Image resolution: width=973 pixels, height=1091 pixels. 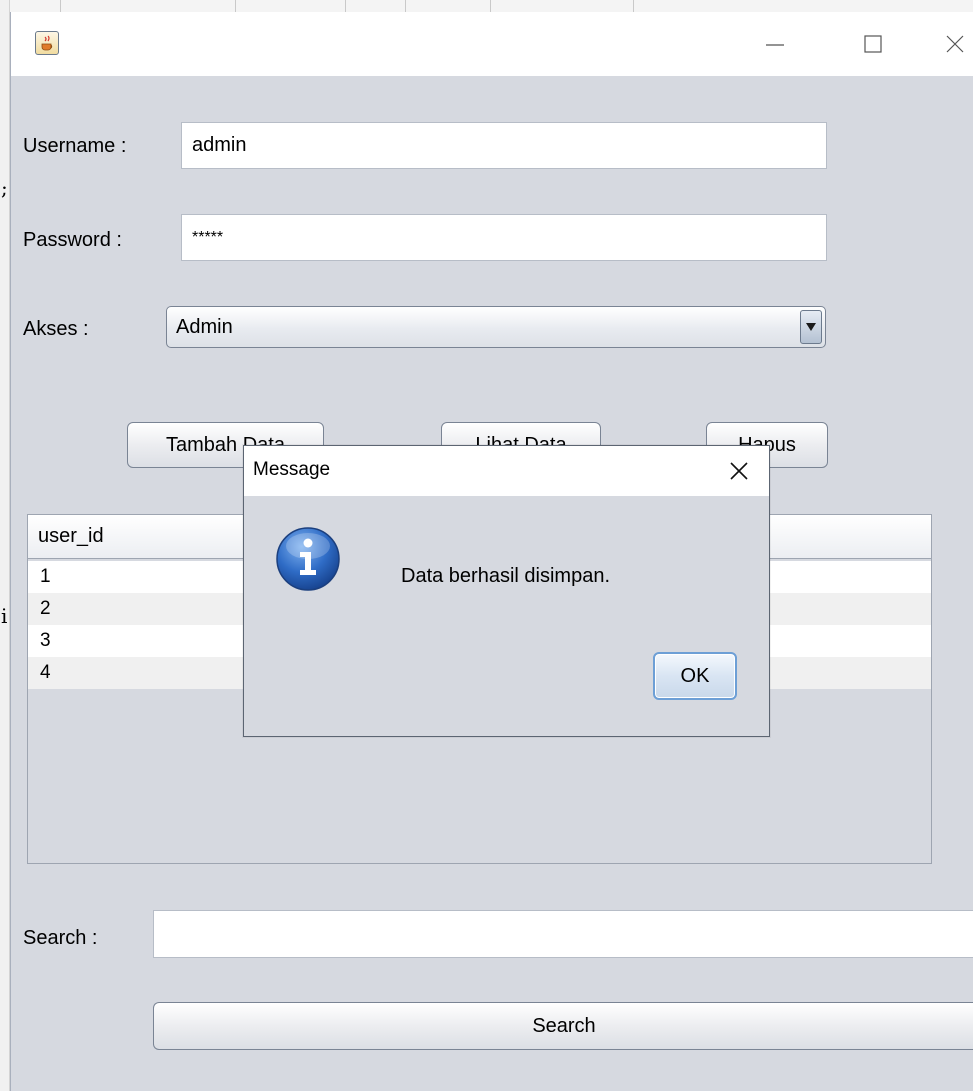 What do you see at coordinates (56, 329) in the screenshot?
I see `akses-label: Akses :` at bounding box center [56, 329].